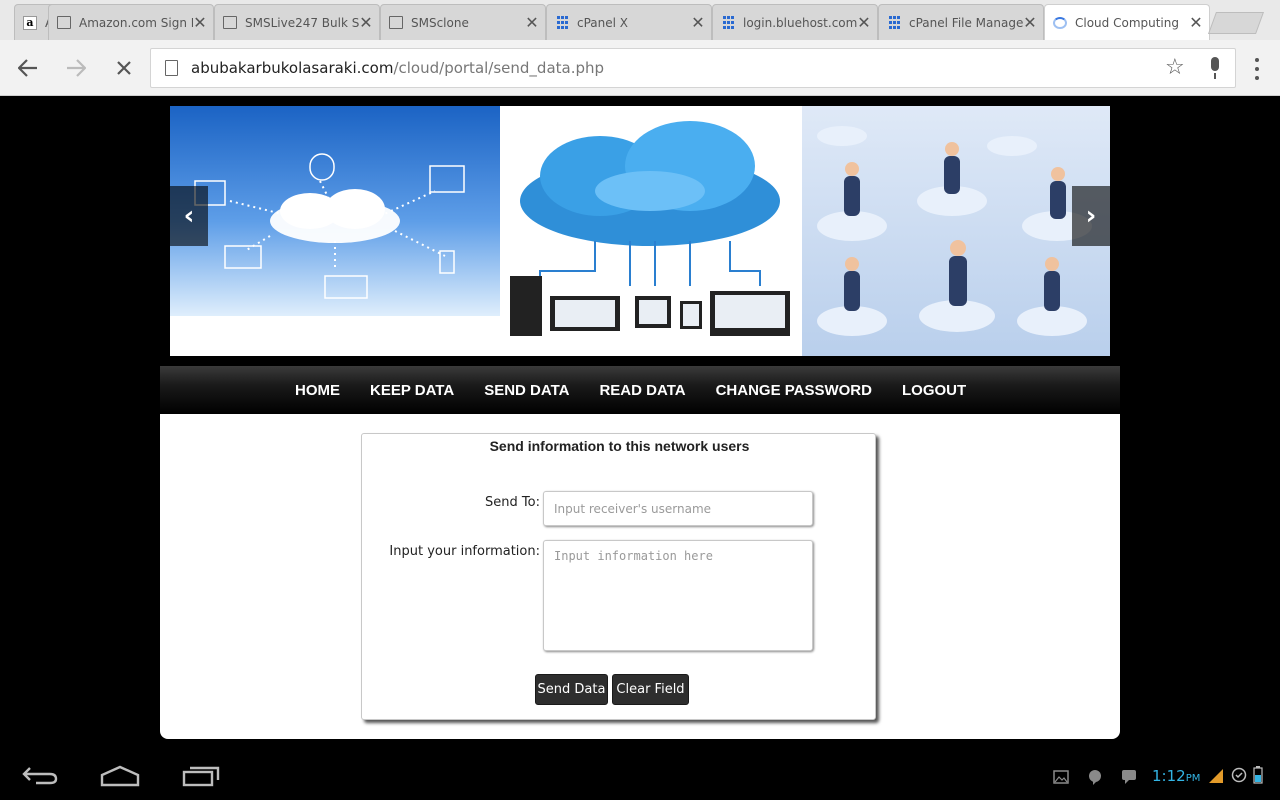 This screenshot has height=800, width=1280. What do you see at coordinates (499, 68) in the screenshot?
I see `url-path: /cloud/portal/send_data.php` at bounding box center [499, 68].